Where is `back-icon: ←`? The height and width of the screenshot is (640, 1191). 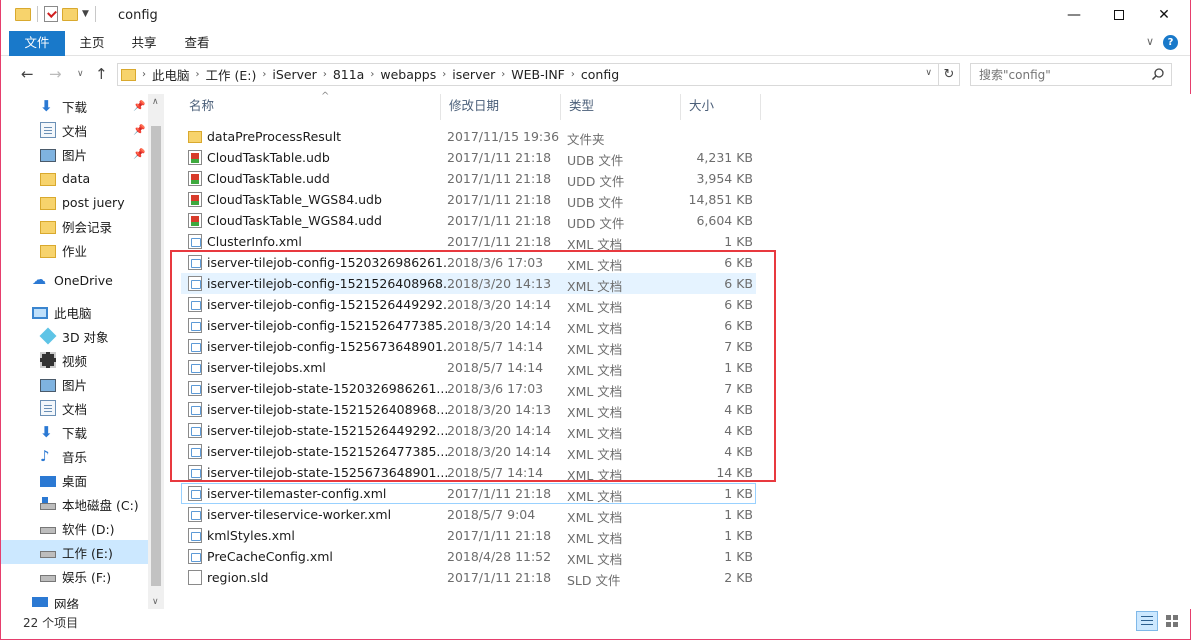 back-icon: ← is located at coordinates (27, 74).